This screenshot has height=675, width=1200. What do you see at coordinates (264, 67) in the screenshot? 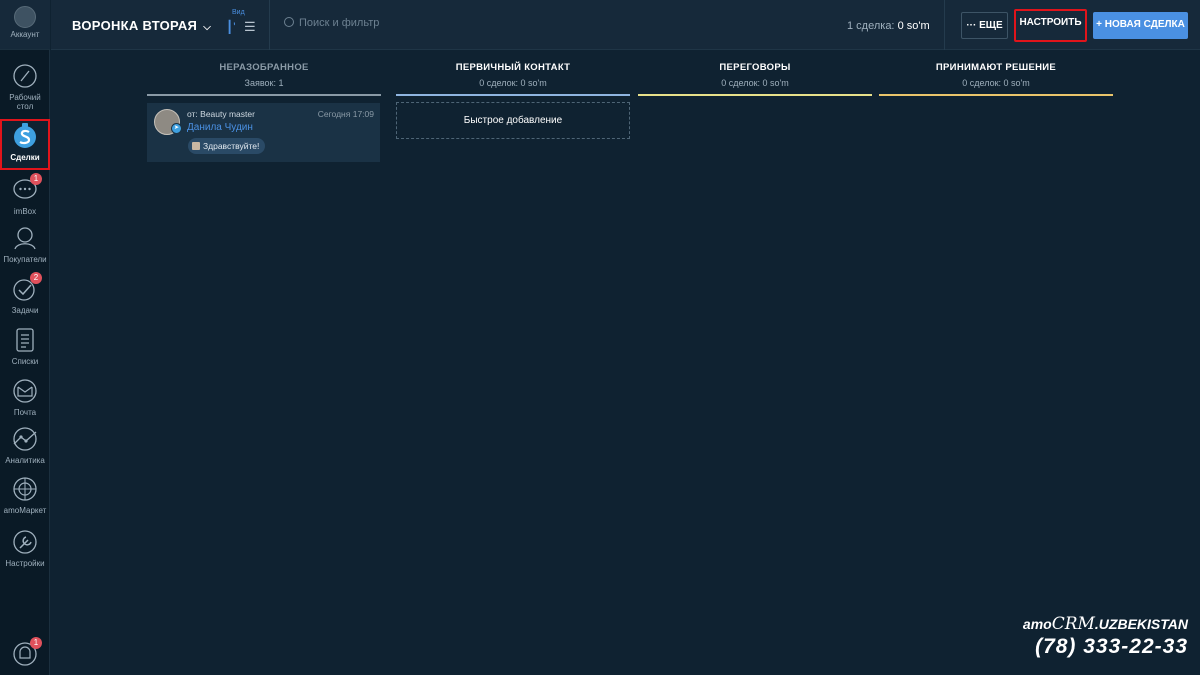
I see `column-title: НЕРАЗОБРАННОЕ` at bounding box center [264, 67].